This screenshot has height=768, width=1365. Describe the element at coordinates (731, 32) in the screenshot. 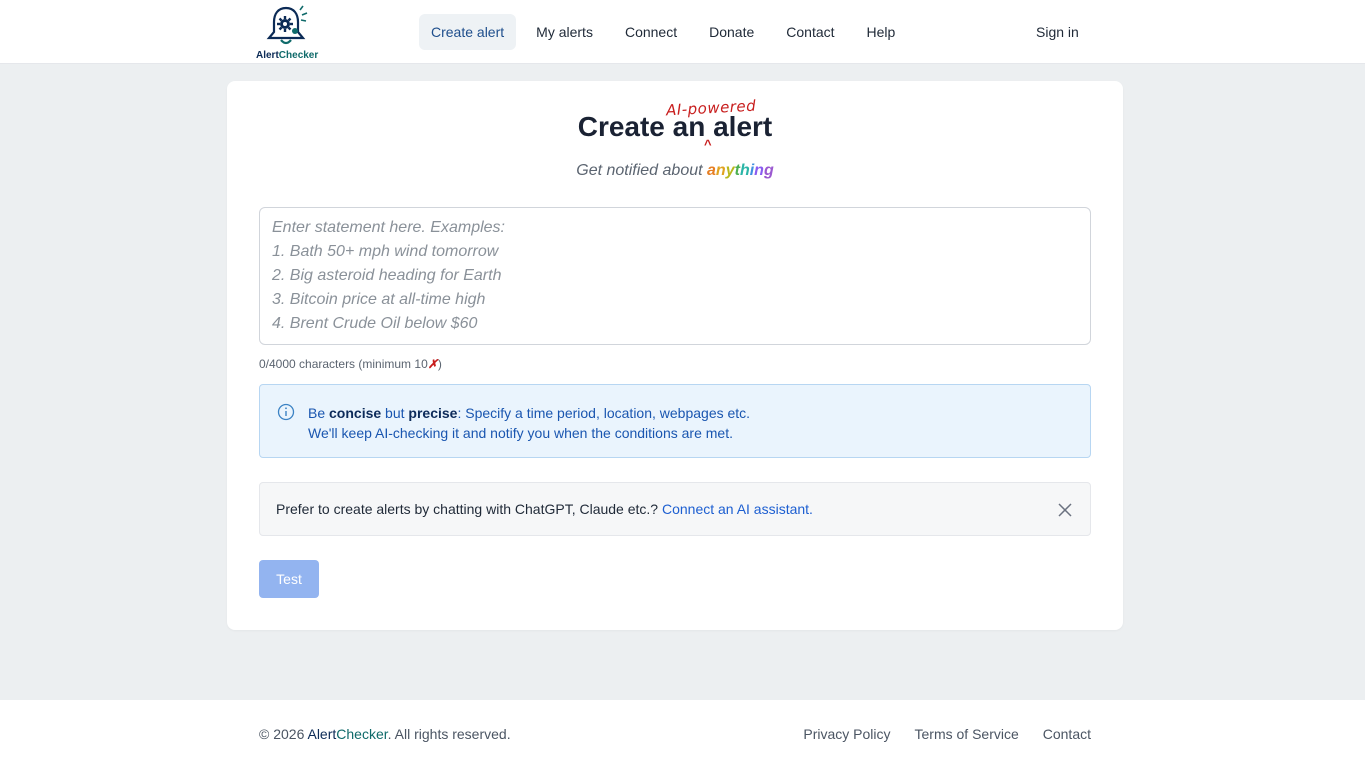

I see `nav-donate: Donate` at that location.